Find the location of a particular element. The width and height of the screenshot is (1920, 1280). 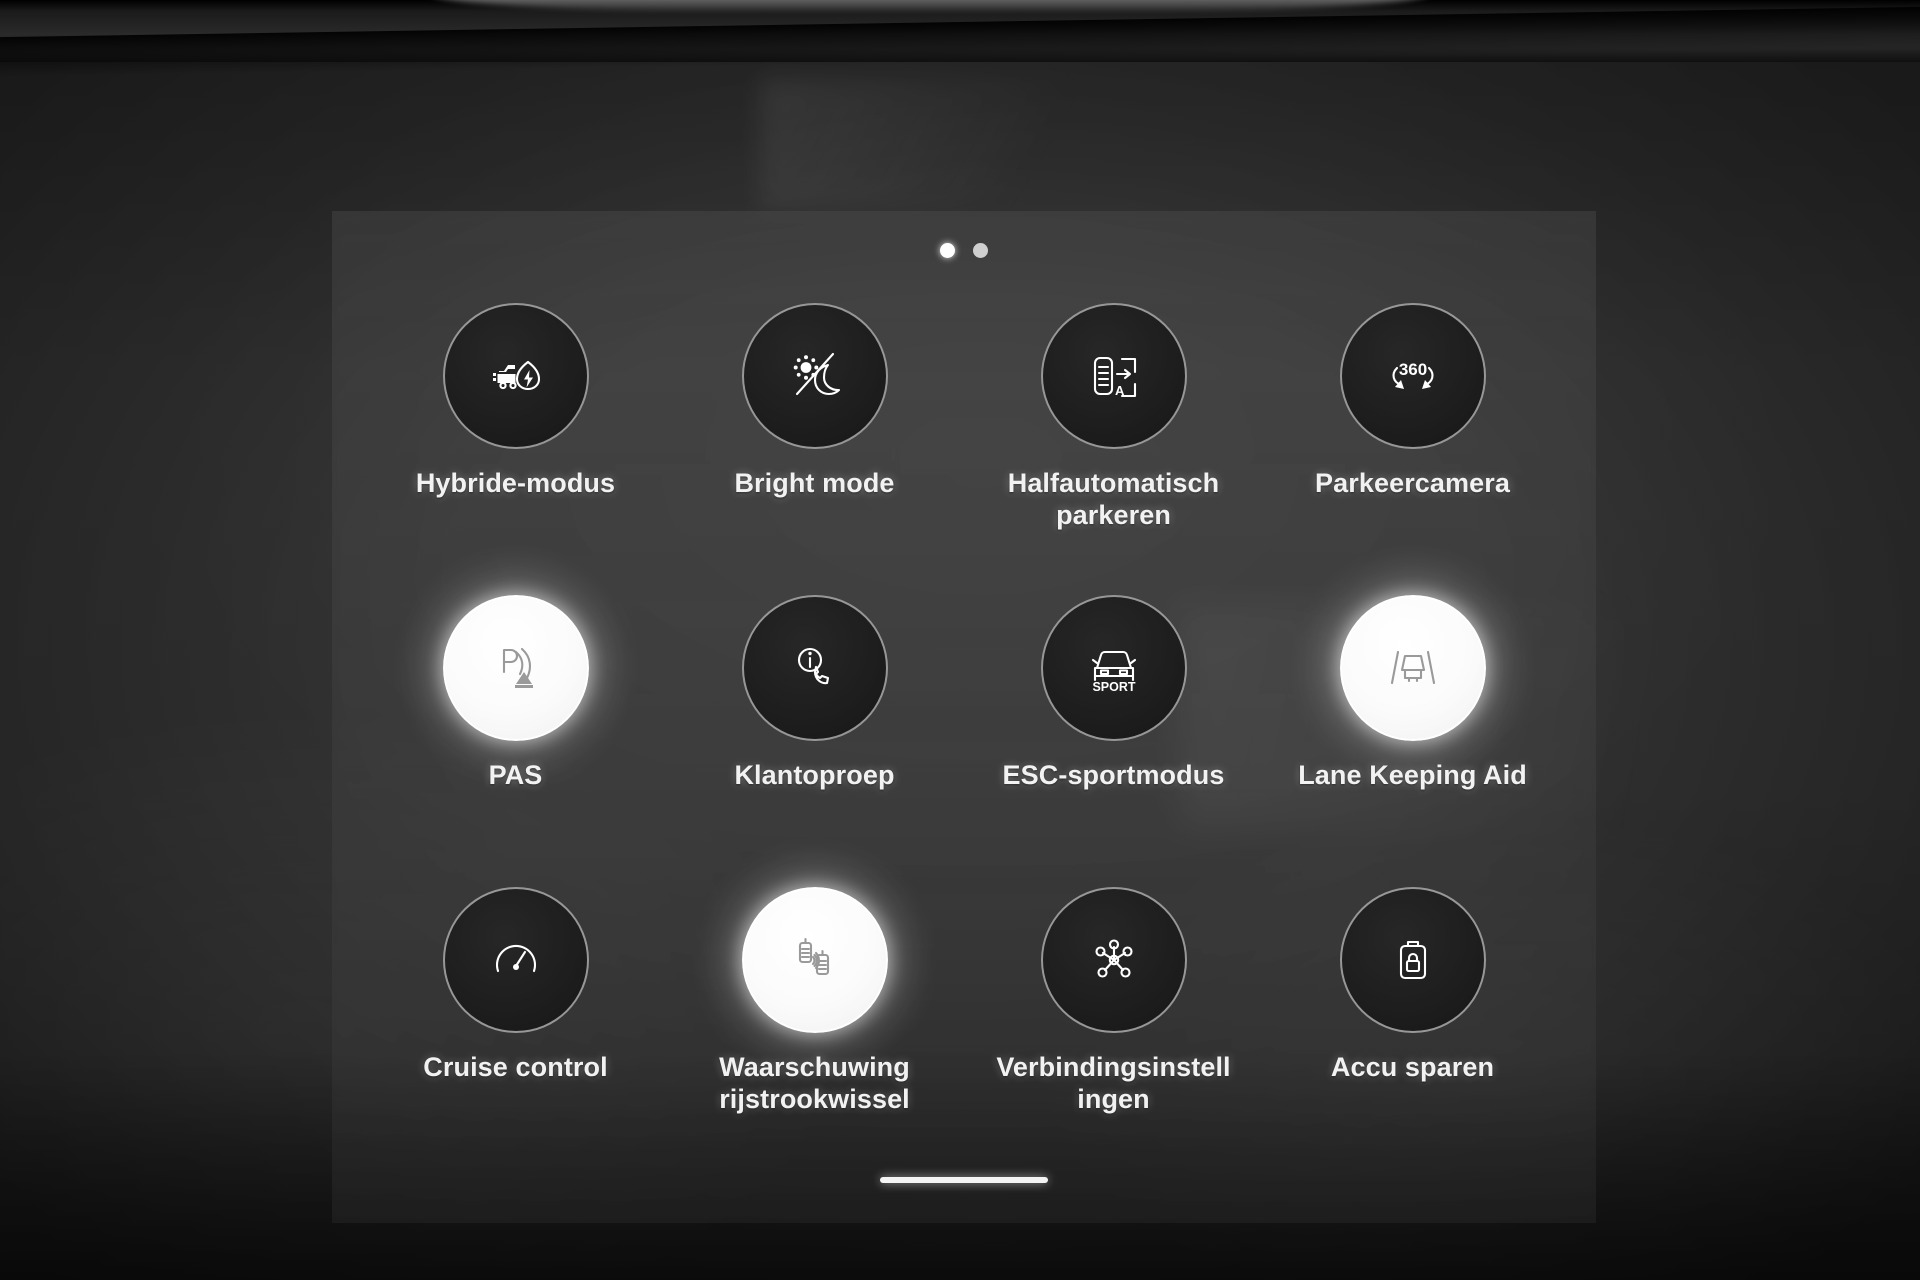

waarschuwing-rijstrookwissel-button is located at coordinates (814, 960).